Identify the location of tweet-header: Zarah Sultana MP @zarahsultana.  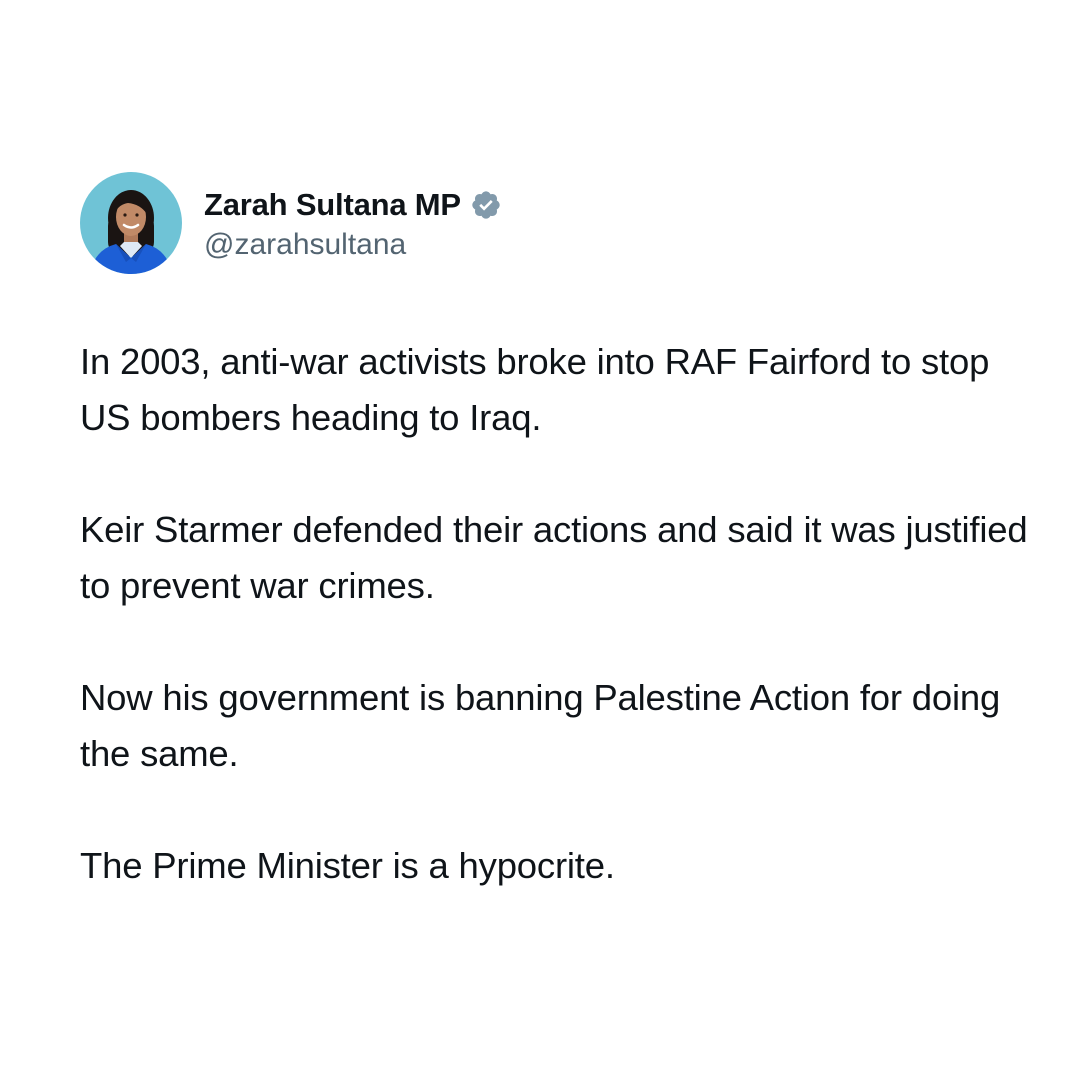
(291, 223).